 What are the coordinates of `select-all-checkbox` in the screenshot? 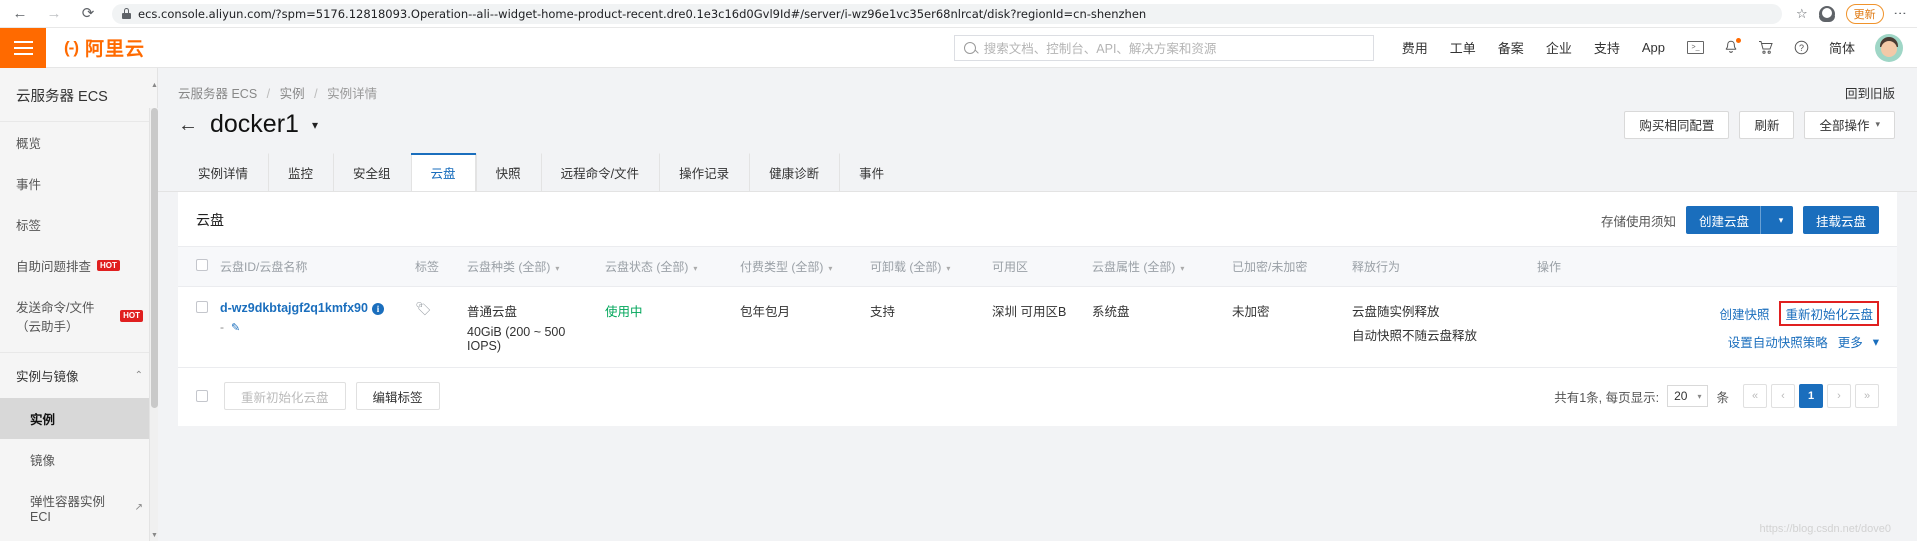 It's located at (202, 265).